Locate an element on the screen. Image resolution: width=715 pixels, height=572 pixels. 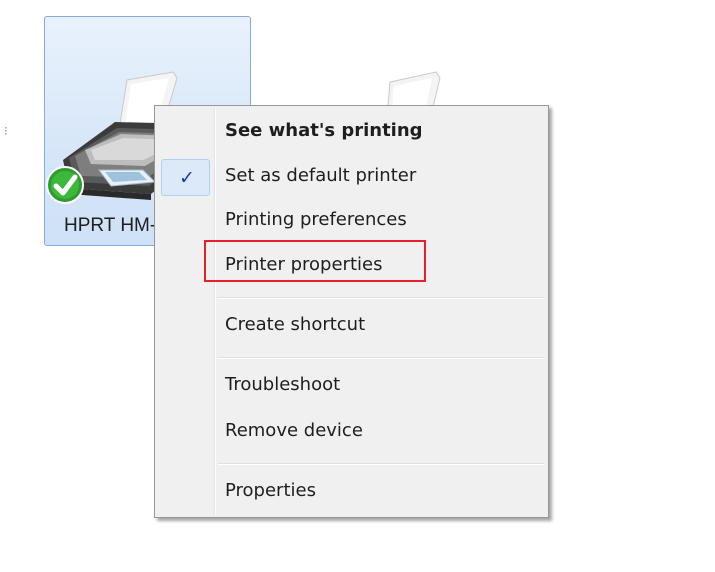
menu-item-see-whats-printing: See what's printing is located at coordinates (351, 133).